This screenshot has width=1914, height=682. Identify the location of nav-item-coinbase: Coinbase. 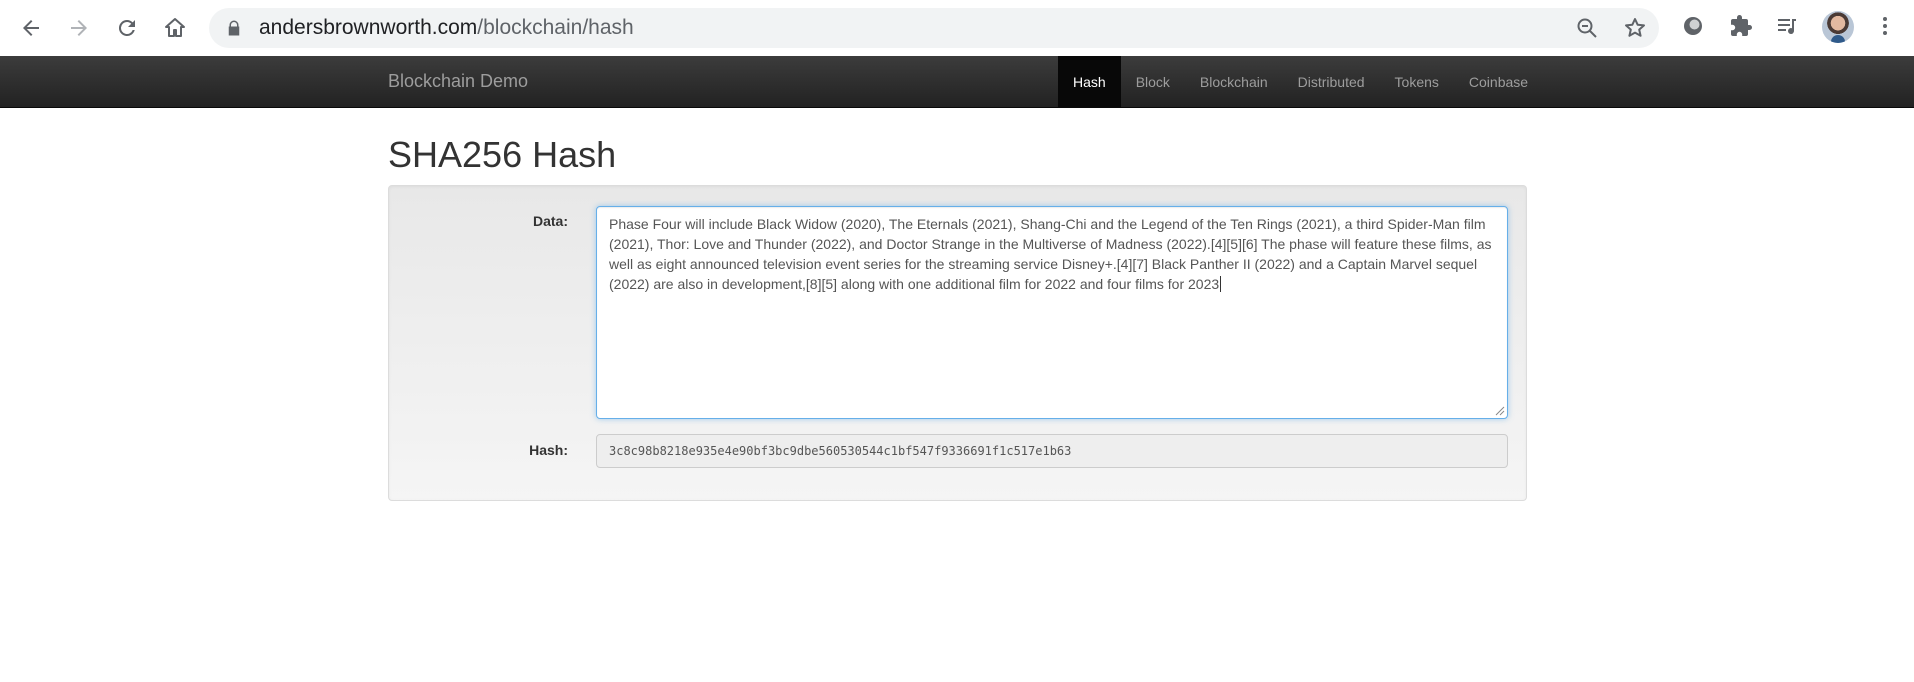
(1498, 81).